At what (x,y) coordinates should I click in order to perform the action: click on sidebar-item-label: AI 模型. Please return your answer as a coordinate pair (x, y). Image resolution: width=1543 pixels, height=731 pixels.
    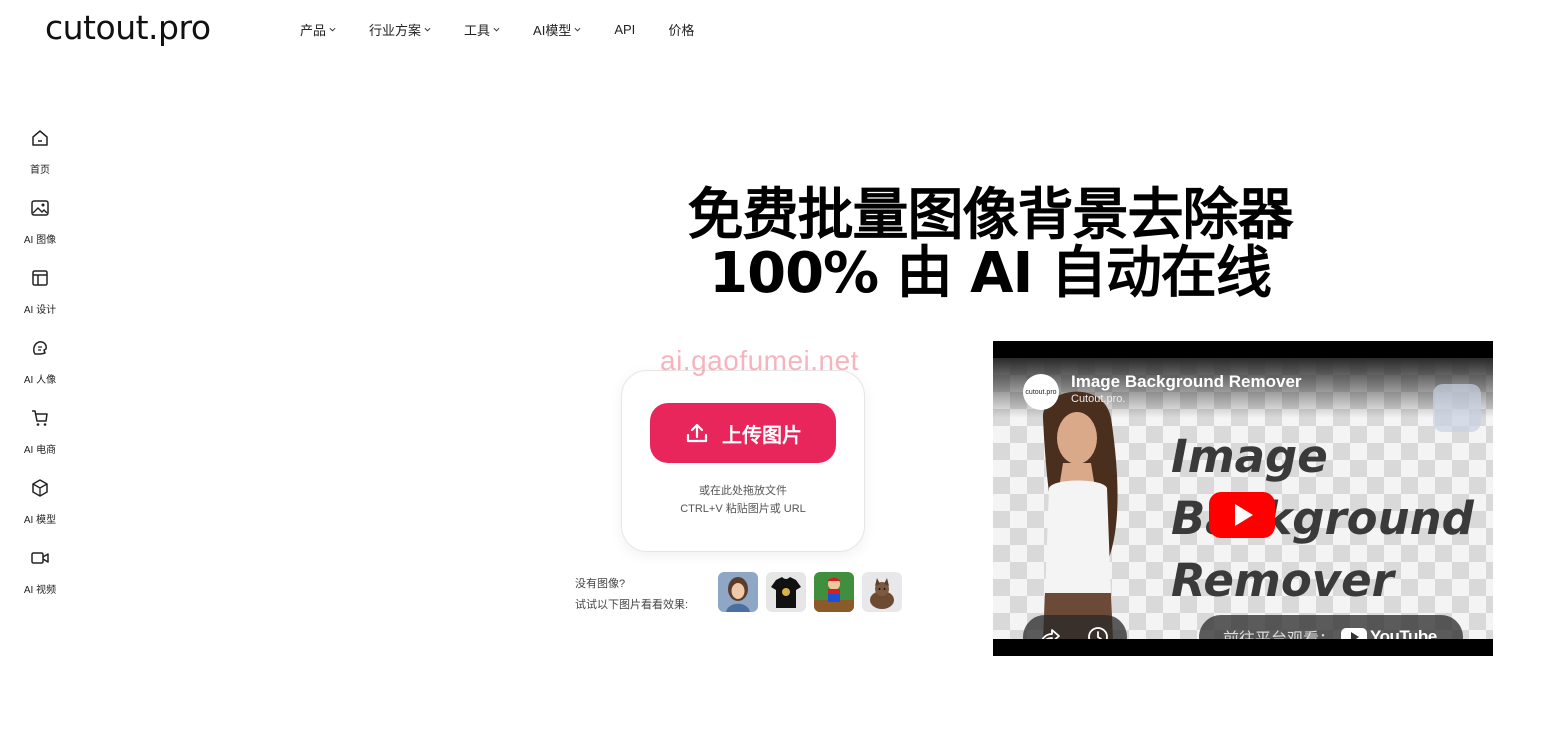
    Looking at the image, I should click on (40, 520).